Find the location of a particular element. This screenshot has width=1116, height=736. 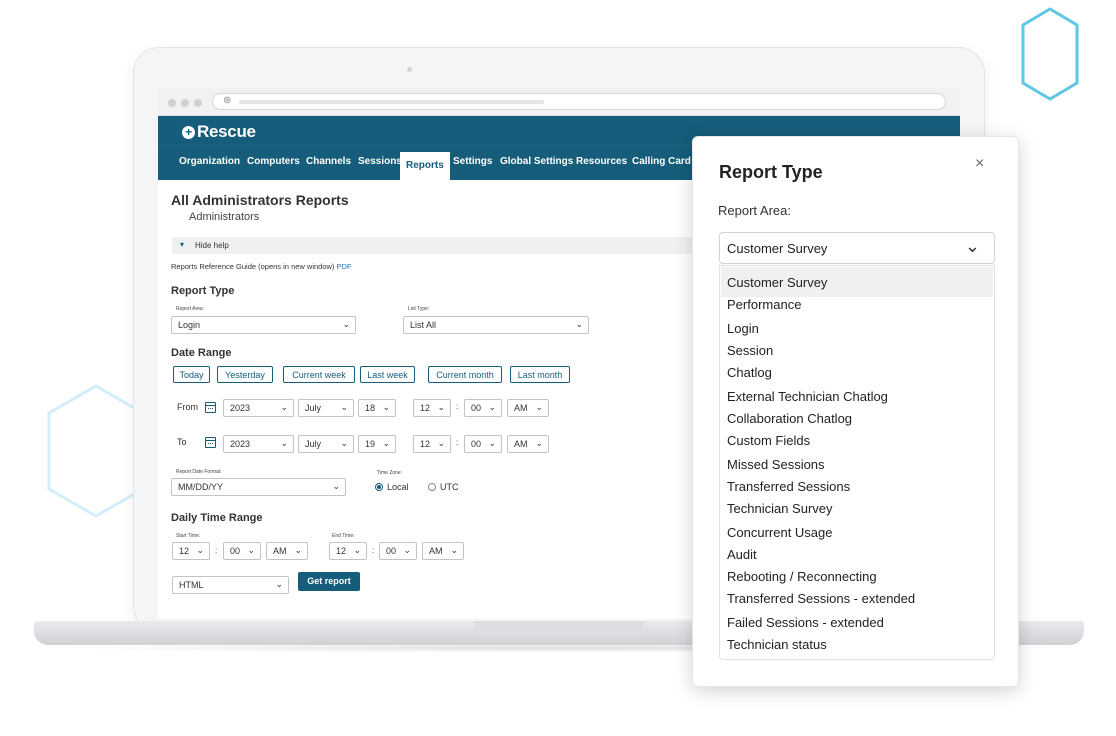

daily-time-heading: Daily Time Range is located at coordinates (217, 518).